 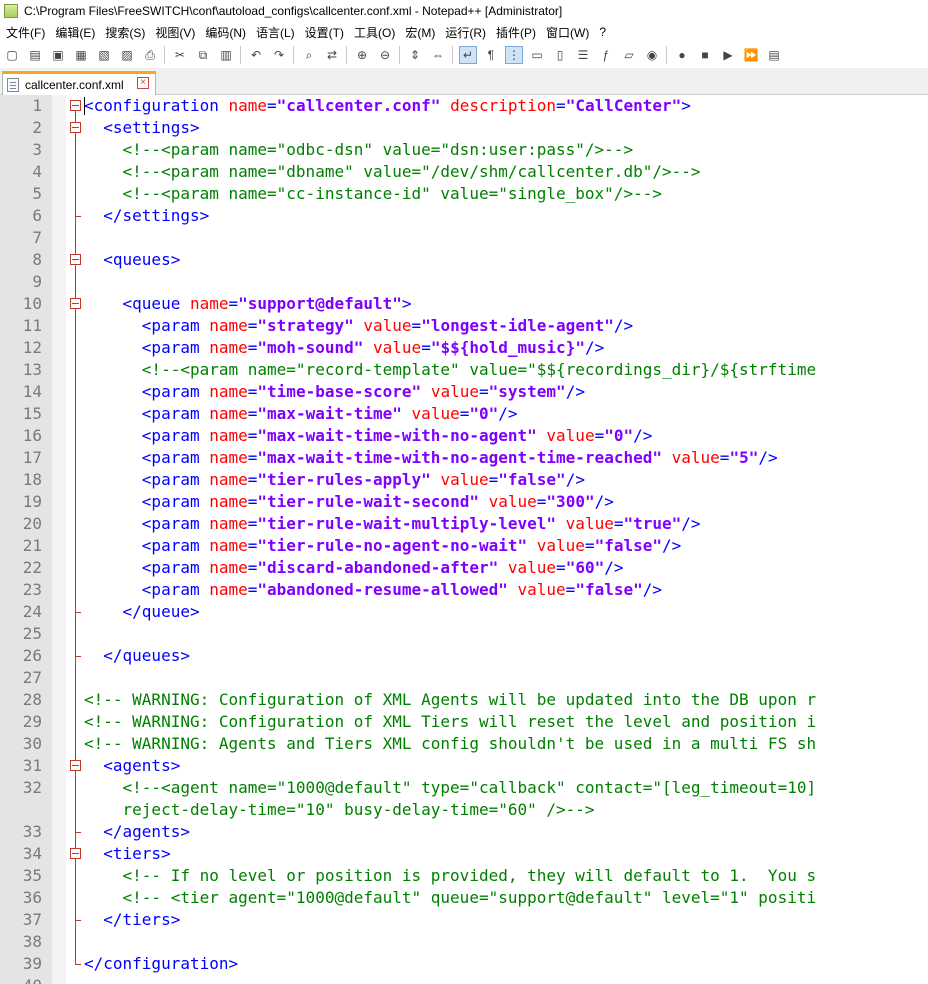 I want to click on zoom-in-icon: ⊕, so click(x=362, y=55).